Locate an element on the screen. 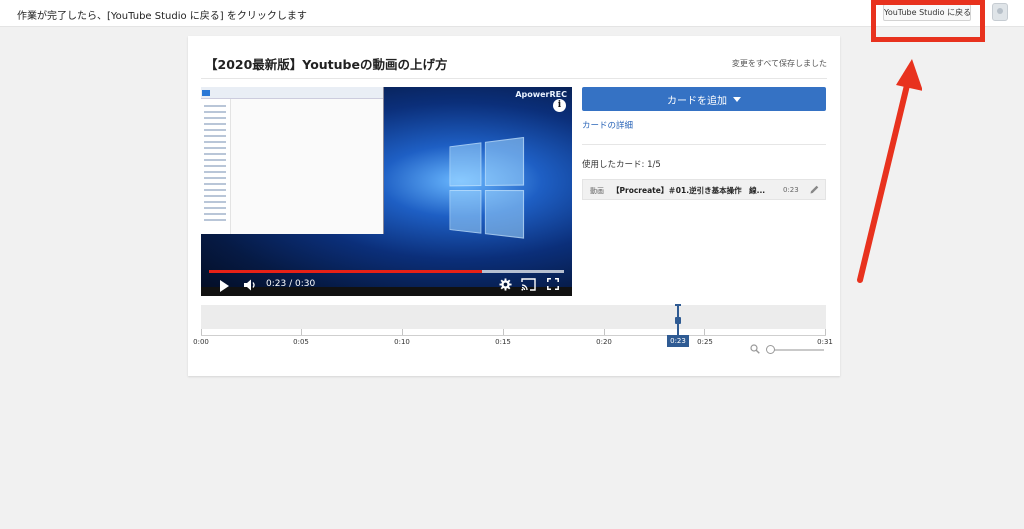  cast-icon is located at coordinates (528, 284).